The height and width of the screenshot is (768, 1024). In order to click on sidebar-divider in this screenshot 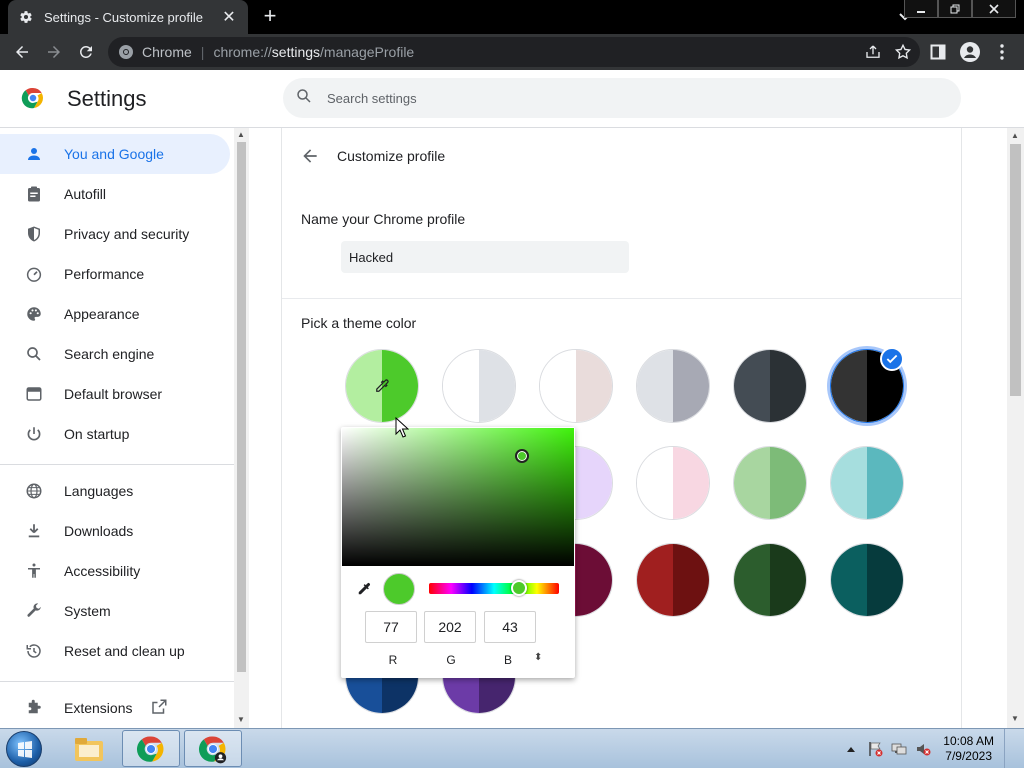, I will do `click(117, 464)`.